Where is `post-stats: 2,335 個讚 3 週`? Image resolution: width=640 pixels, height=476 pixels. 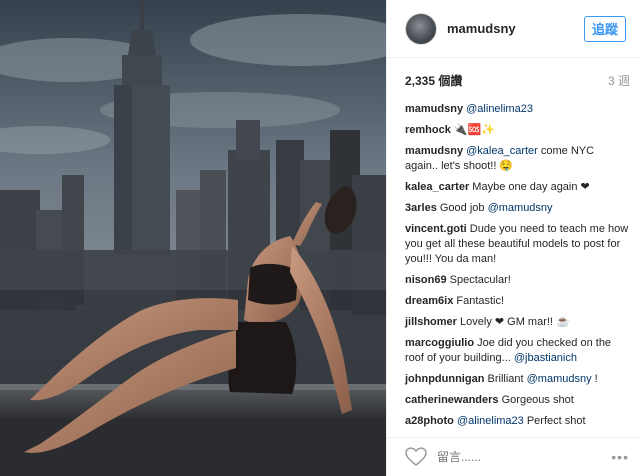
post-stats: 2,335 個讚 3 週 is located at coordinates (513, 80).